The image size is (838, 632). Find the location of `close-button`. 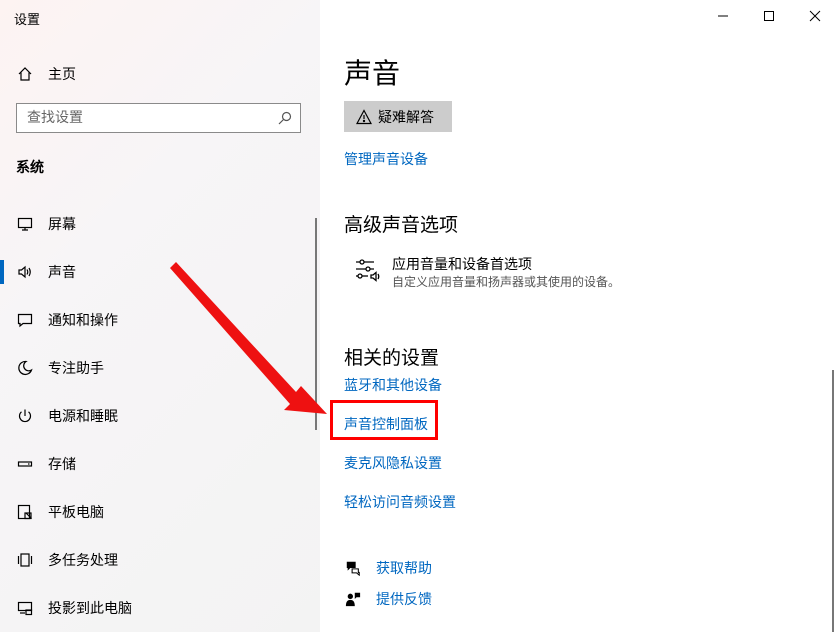

close-button is located at coordinates (815, 16).